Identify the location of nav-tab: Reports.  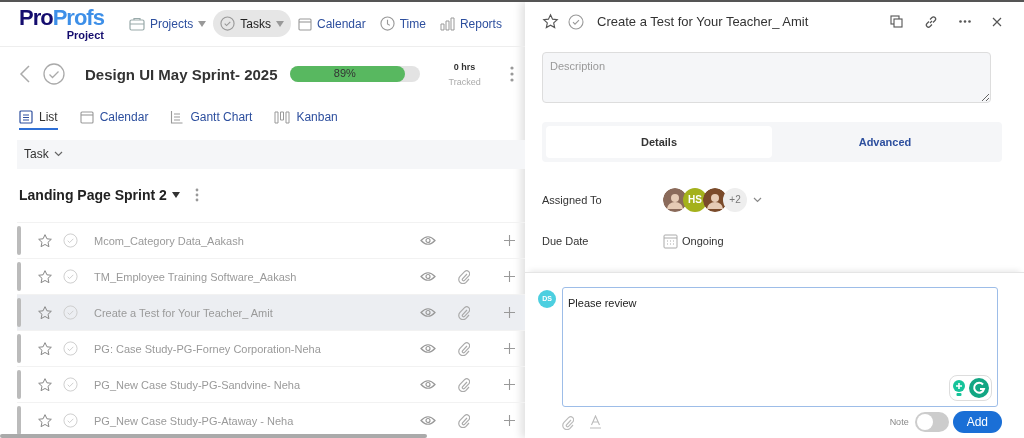
(470, 24).